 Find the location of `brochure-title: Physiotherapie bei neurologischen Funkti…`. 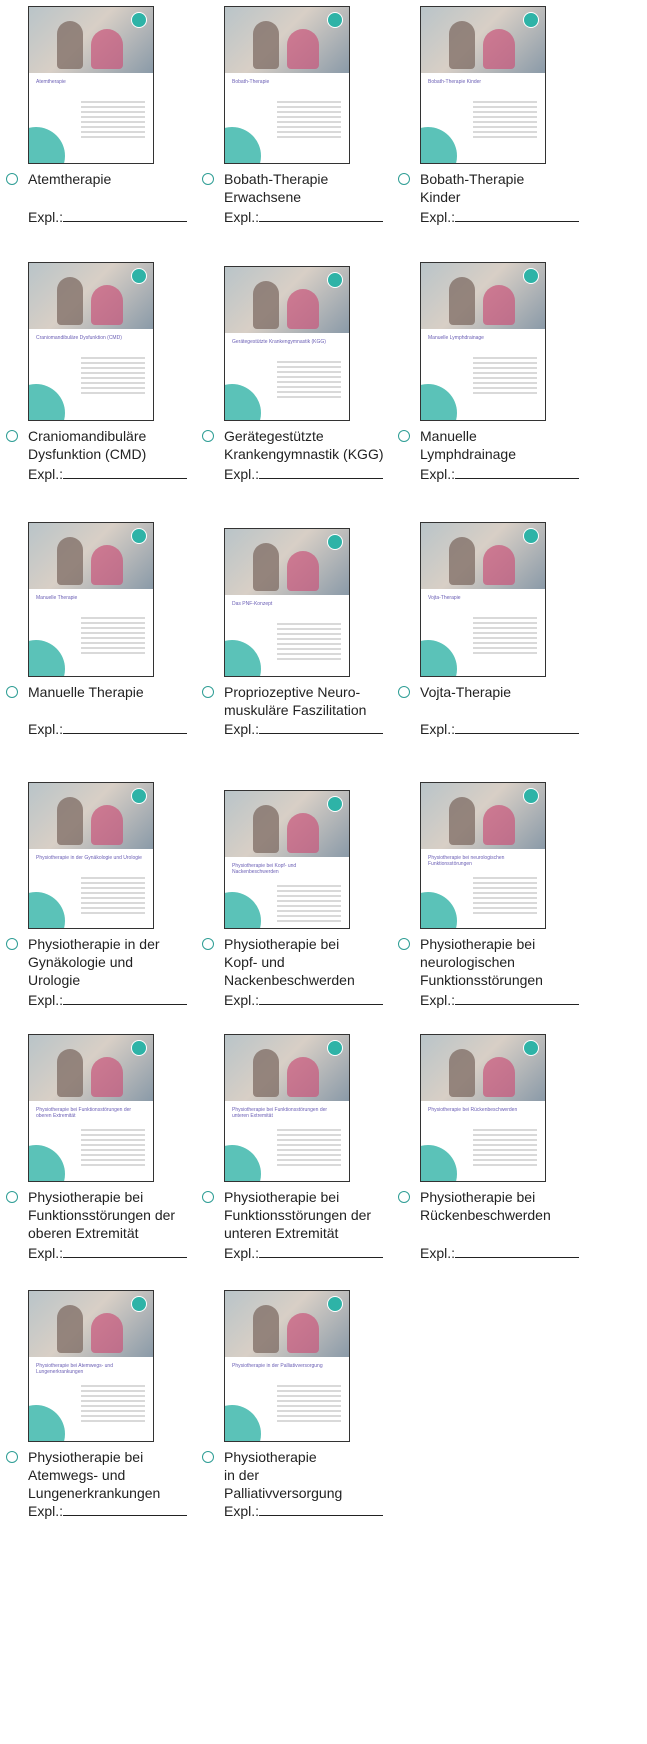

brochure-title: Physiotherapie bei neurologischen Funkti… is located at coordinates (466, 861).